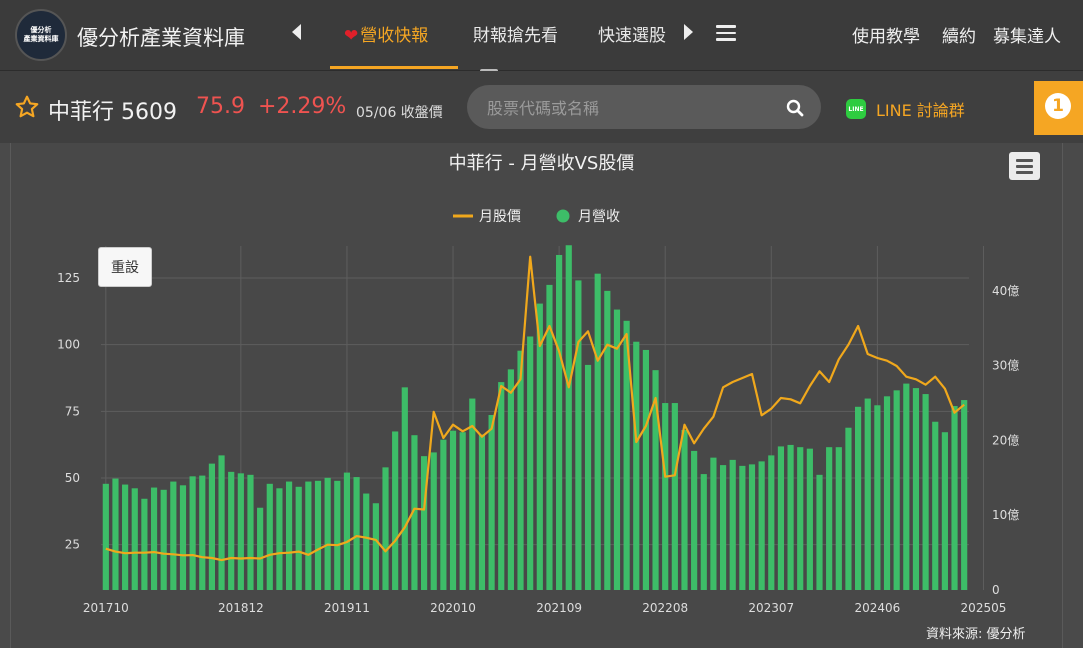  What do you see at coordinates (500, 217) in the screenshot?
I see `legend-label-price: 月股價` at bounding box center [500, 217].